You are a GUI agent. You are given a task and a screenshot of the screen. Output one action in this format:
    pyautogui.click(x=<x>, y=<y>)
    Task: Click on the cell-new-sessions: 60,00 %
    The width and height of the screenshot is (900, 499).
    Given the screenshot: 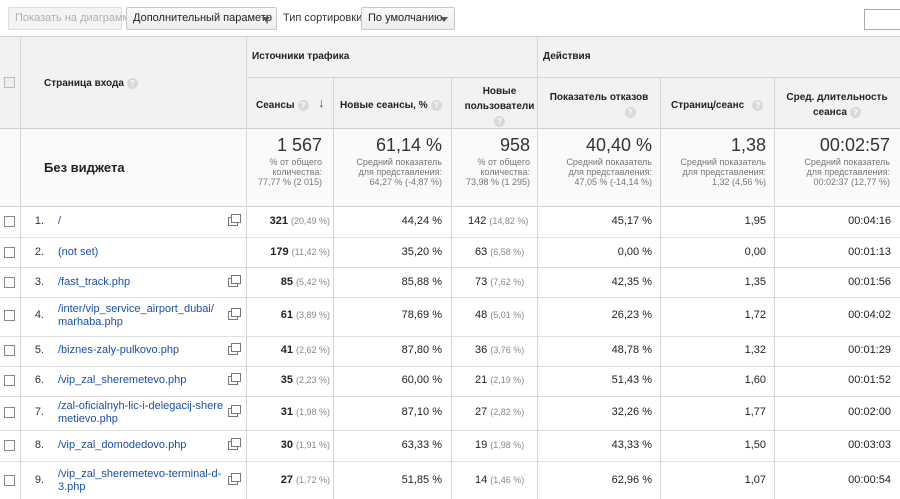 What is the action you would take?
    pyautogui.click(x=421, y=380)
    